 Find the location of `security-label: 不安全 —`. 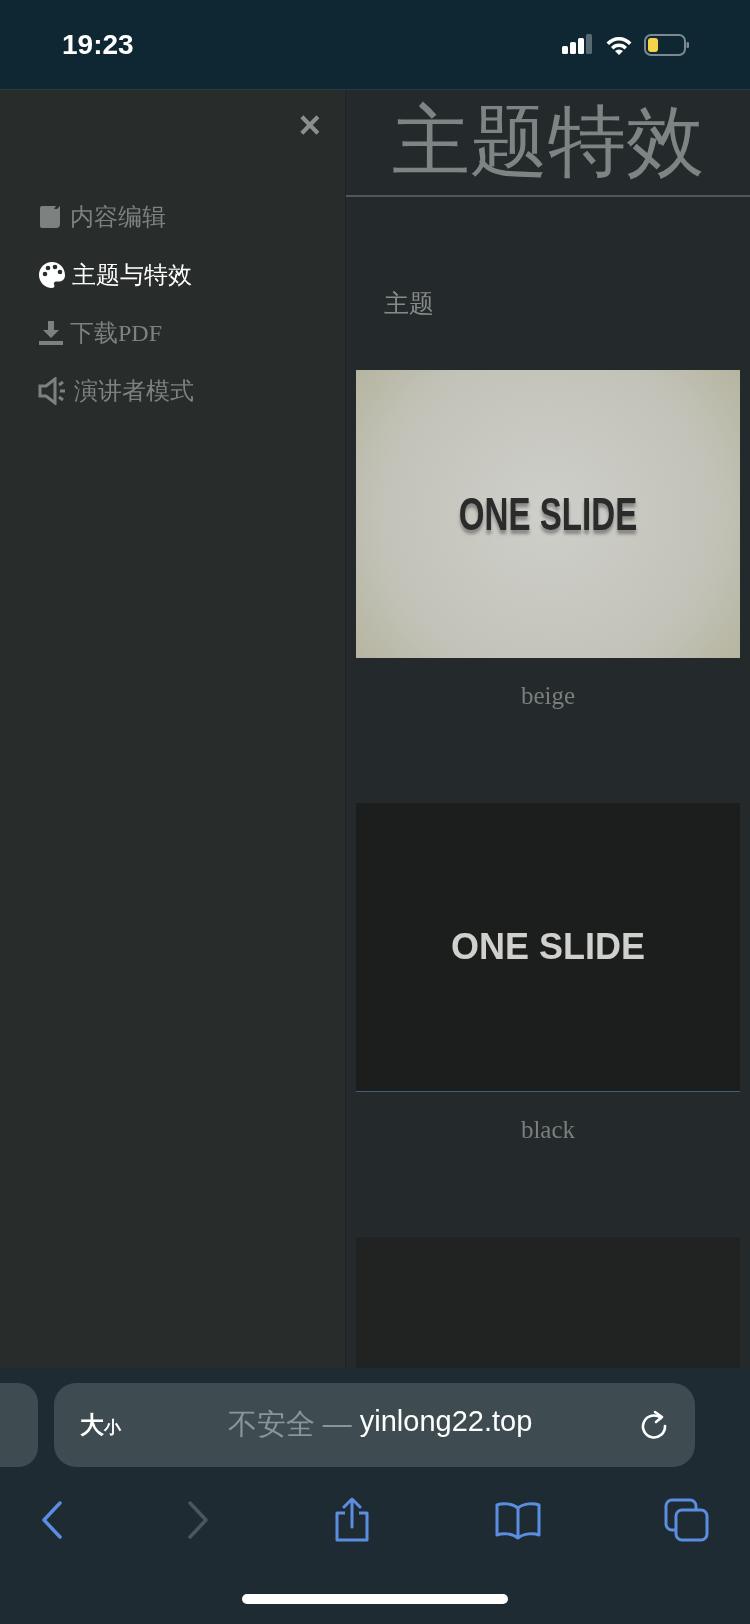

security-label: 不安全 — is located at coordinates (289, 1424).